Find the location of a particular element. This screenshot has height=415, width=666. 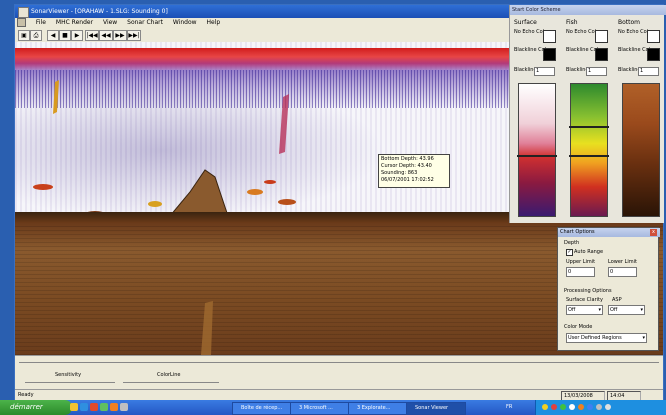

bottom-blackline-row: Blackline Color is located at coordinates (640, 54).